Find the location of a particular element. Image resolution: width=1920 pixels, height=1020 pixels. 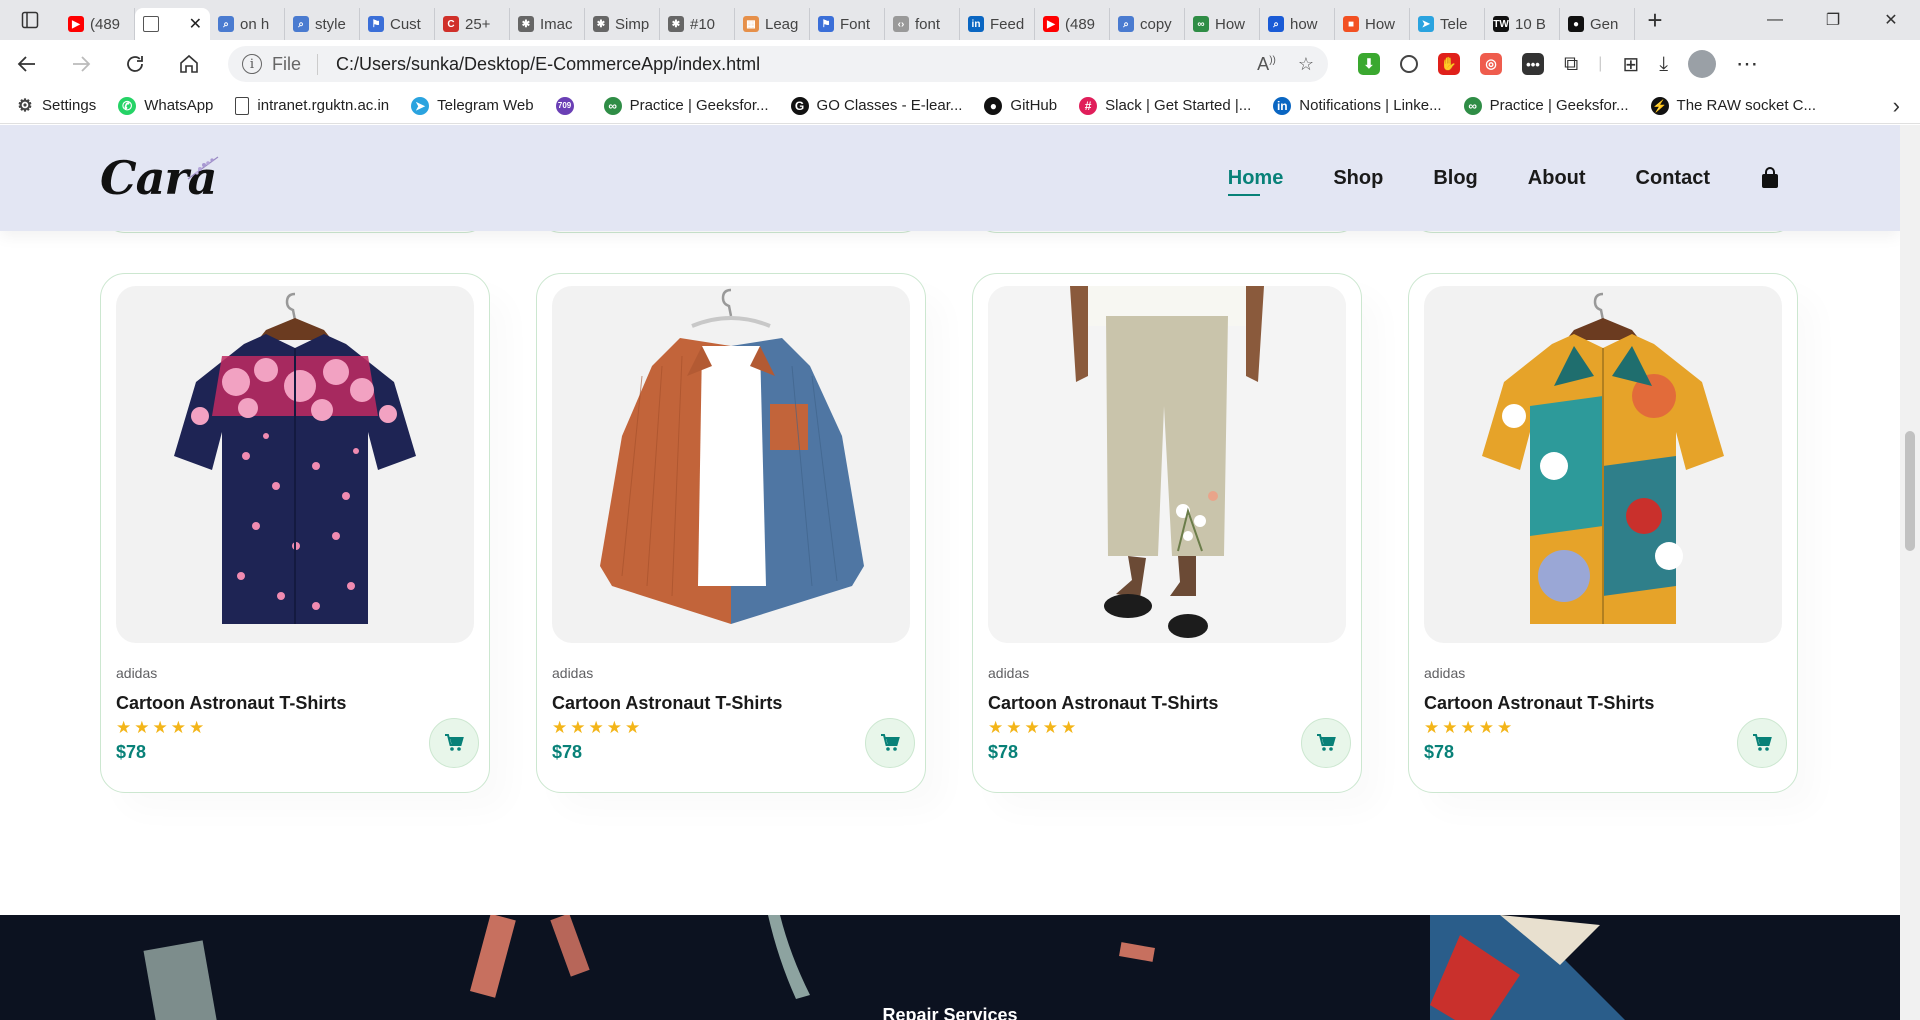

browser-tab: TW 10 B is located at coordinates (1522, 24).